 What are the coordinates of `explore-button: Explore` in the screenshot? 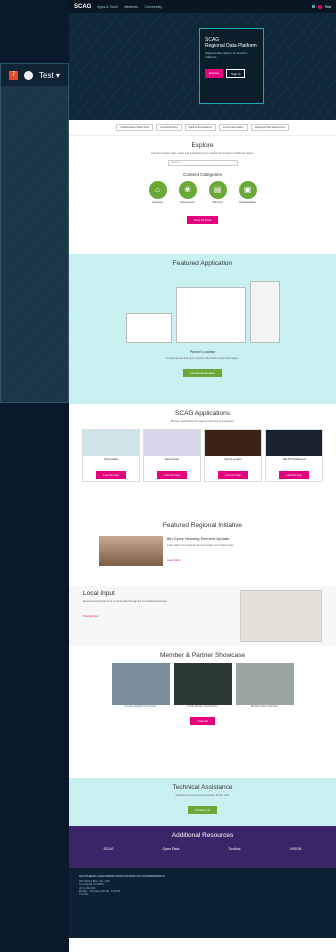 It's located at (214, 73).